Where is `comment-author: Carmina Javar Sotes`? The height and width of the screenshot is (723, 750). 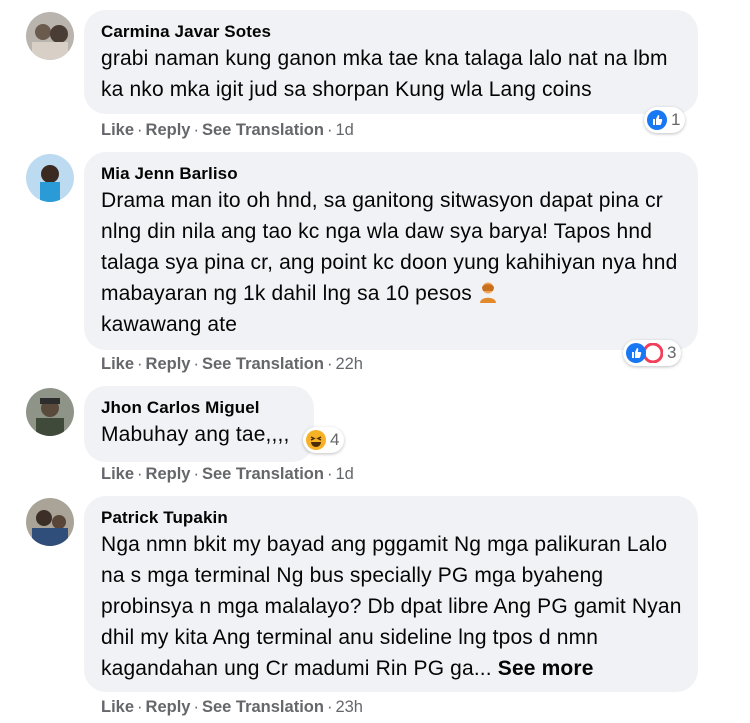 comment-author: Carmina Javar Sotes is located at coordinates (391, 32).